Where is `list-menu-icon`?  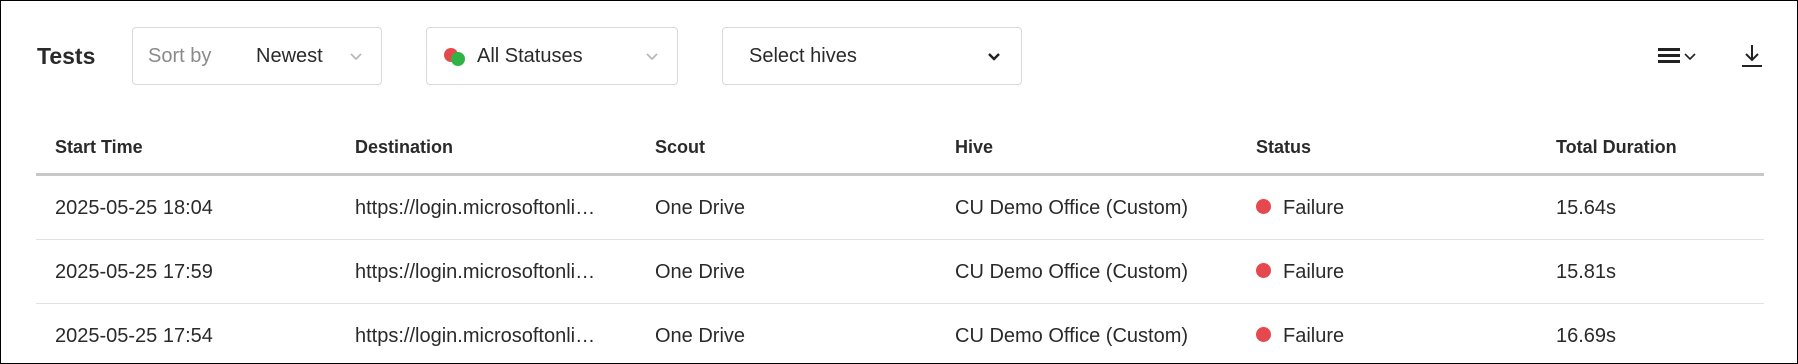
list-menu-icon is located at coordinates (1677, 55).